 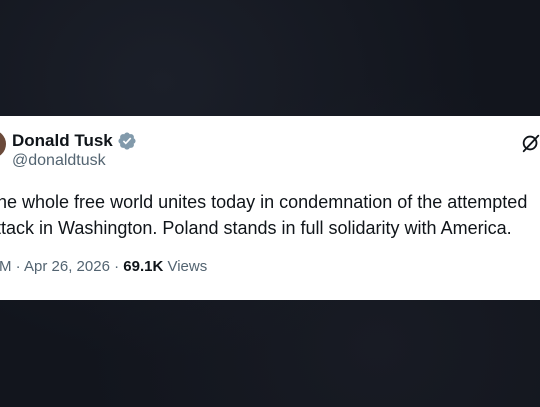 I want to click on author-handle: @donaldtusk, so click(x=59, y=161).